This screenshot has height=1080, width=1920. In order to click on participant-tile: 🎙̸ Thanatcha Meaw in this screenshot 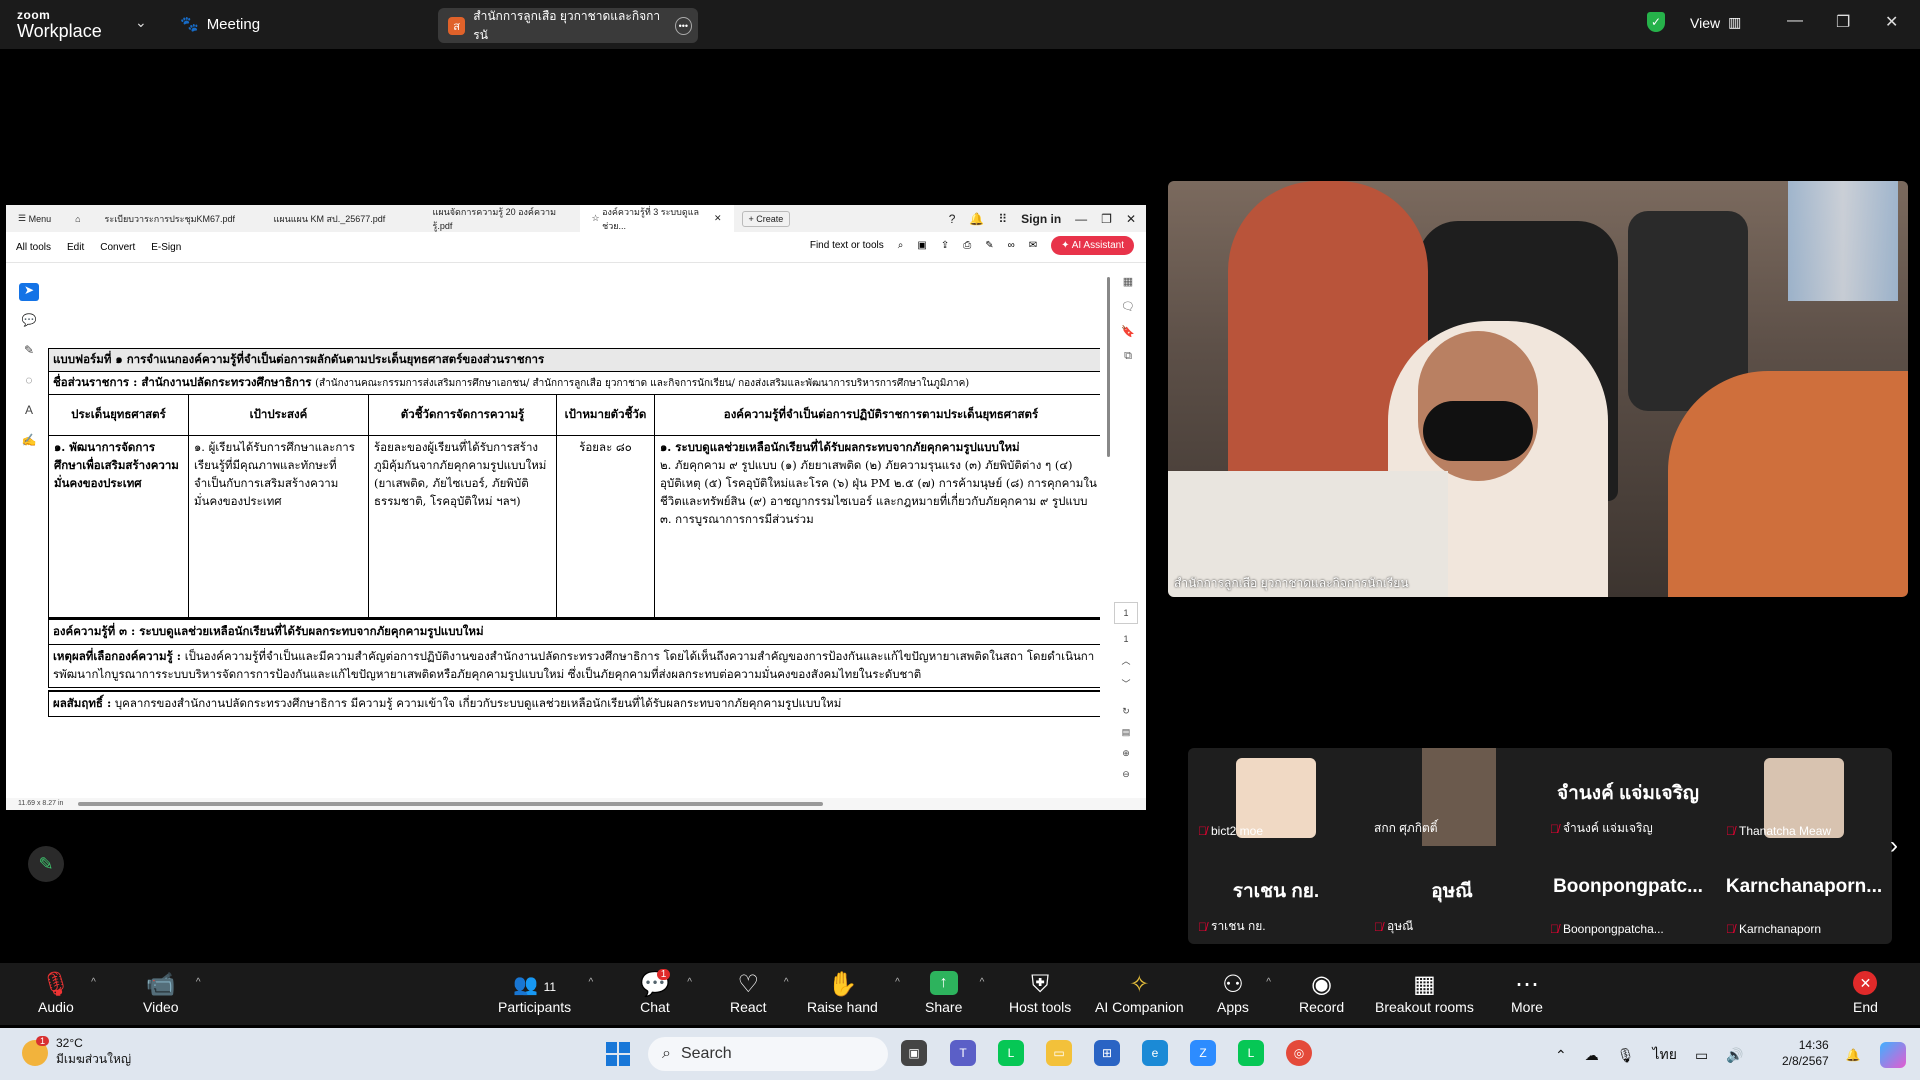, I will do `click(1804, 797)`.